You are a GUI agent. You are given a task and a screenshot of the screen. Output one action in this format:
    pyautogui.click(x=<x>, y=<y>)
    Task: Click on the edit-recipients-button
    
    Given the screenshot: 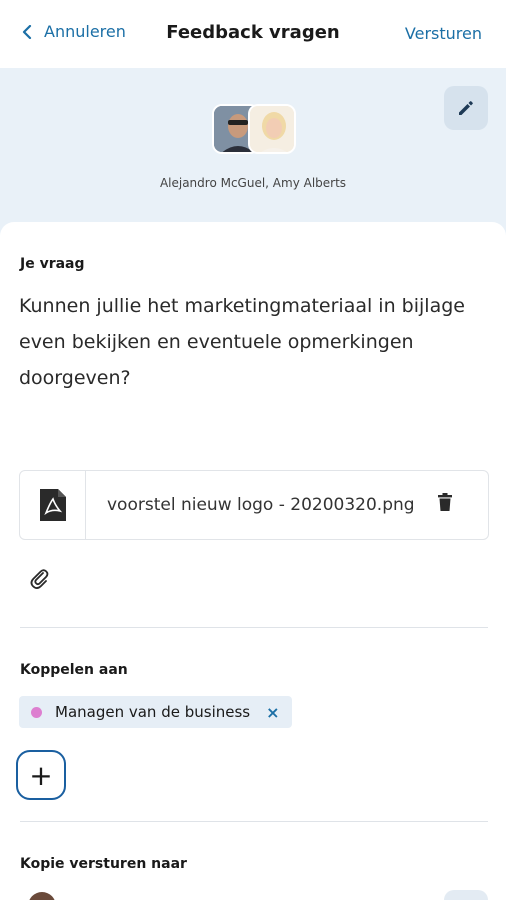 What is the action you would take?
    pyautogui.click(x=466, y=108)
    